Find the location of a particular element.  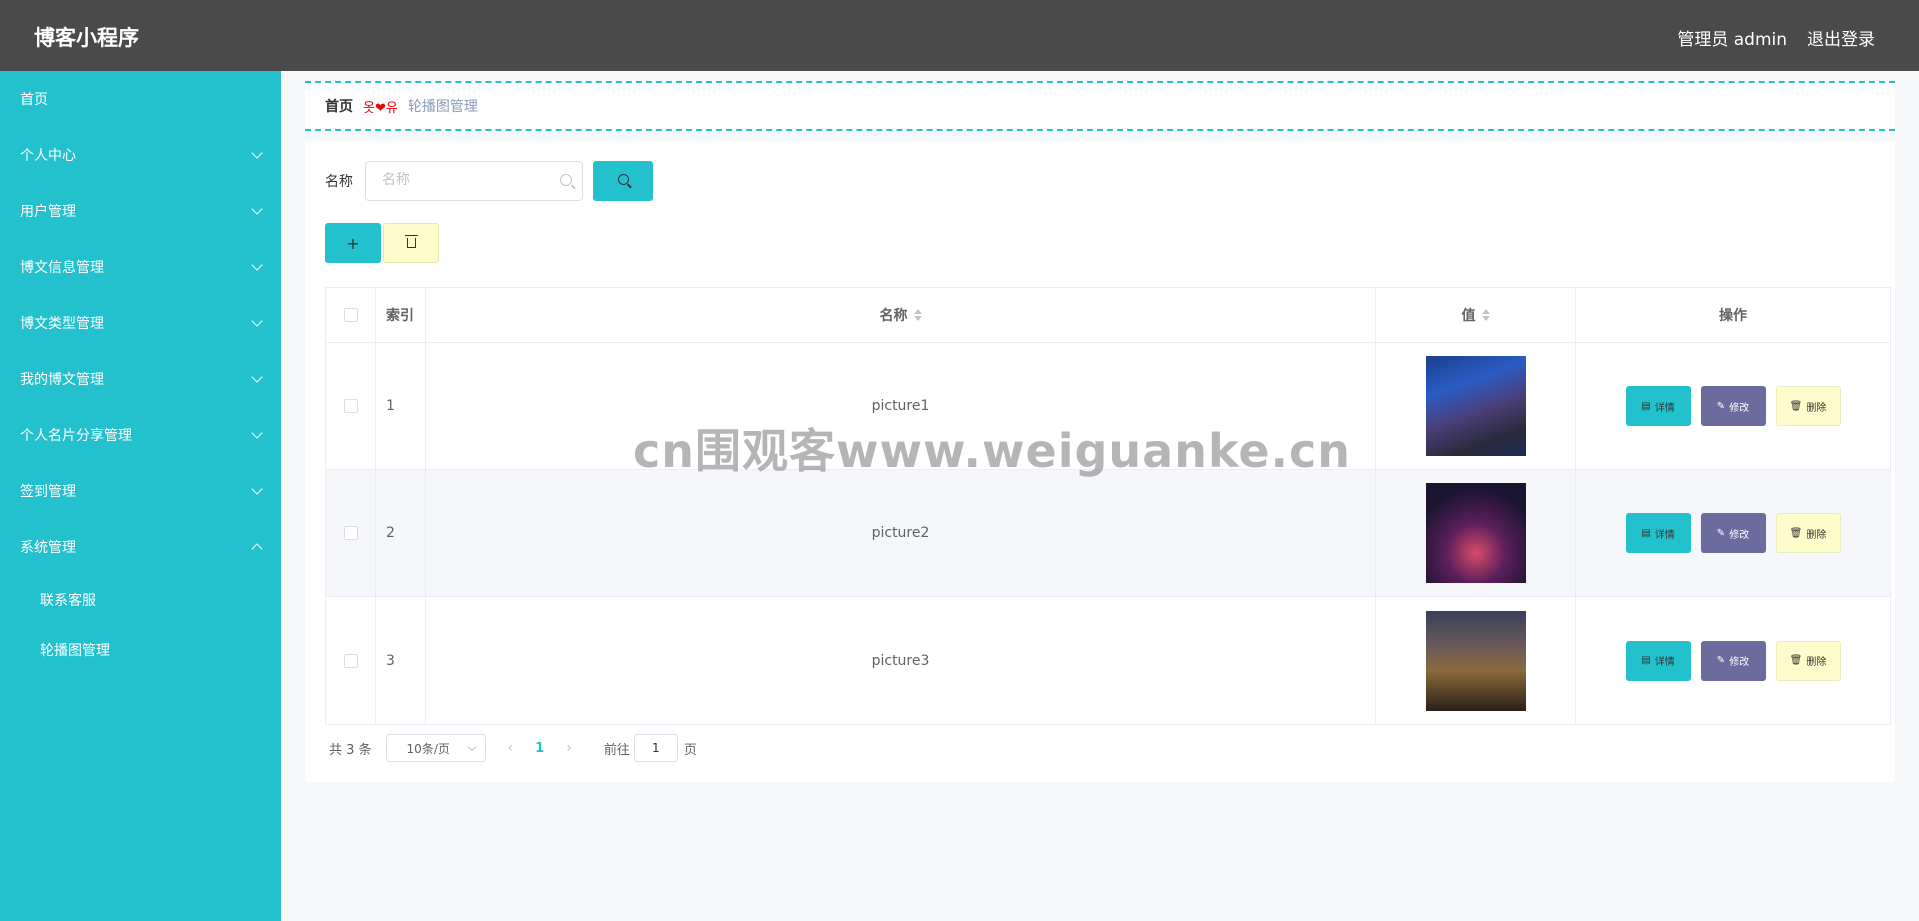

header-value-label: 值 is located at coordinates (1468, 316).